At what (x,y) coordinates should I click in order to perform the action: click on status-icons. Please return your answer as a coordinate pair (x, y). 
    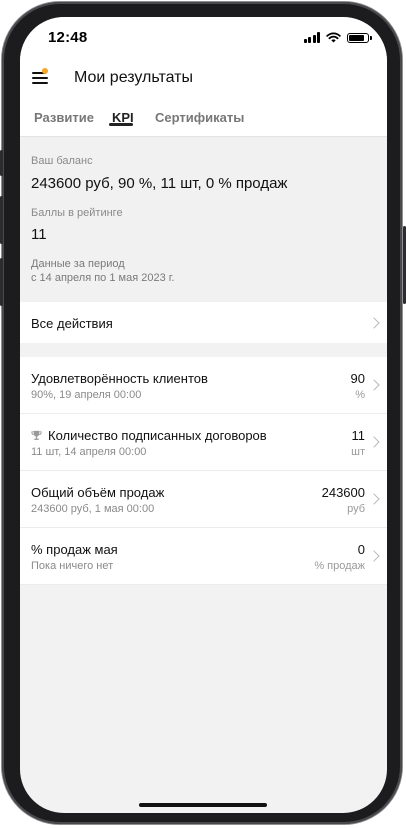
    Looking at the image, I should click on (337, 37).